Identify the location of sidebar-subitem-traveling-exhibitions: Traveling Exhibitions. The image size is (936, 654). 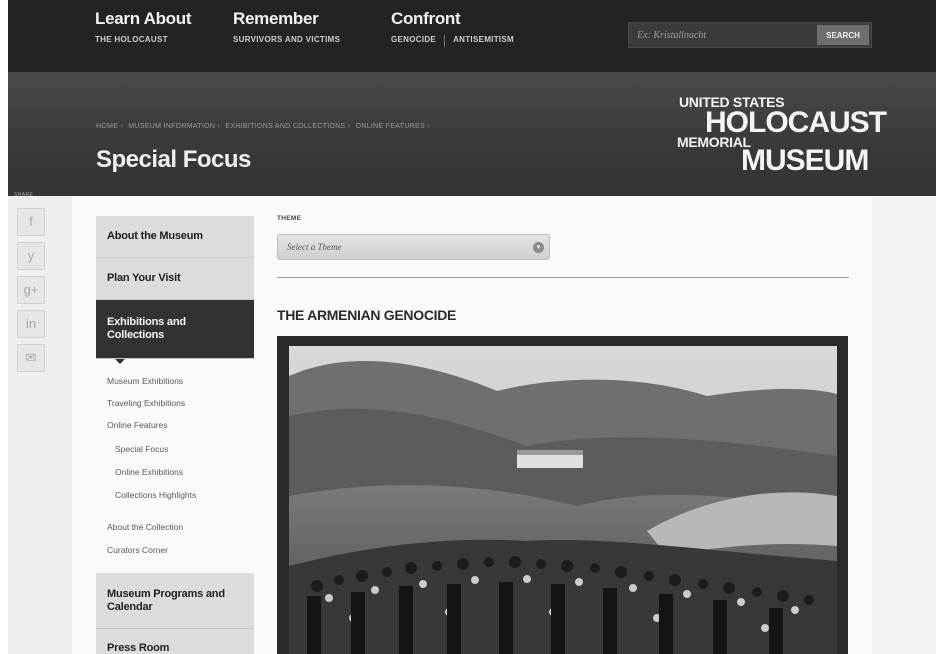
(146, 403).